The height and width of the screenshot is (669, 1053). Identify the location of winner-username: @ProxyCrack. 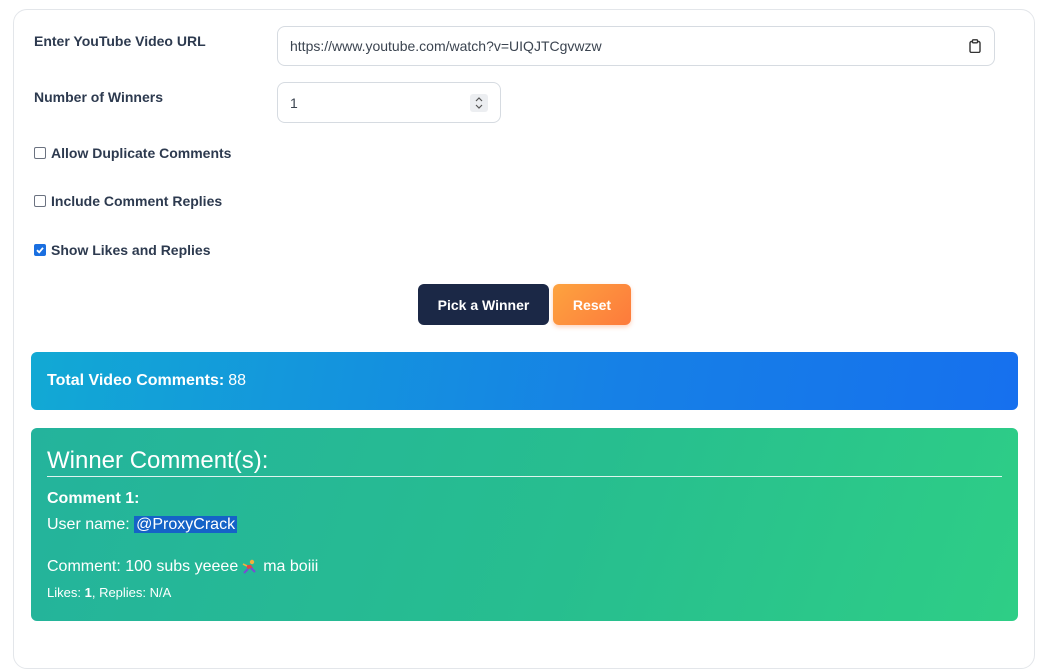
(186, 524).